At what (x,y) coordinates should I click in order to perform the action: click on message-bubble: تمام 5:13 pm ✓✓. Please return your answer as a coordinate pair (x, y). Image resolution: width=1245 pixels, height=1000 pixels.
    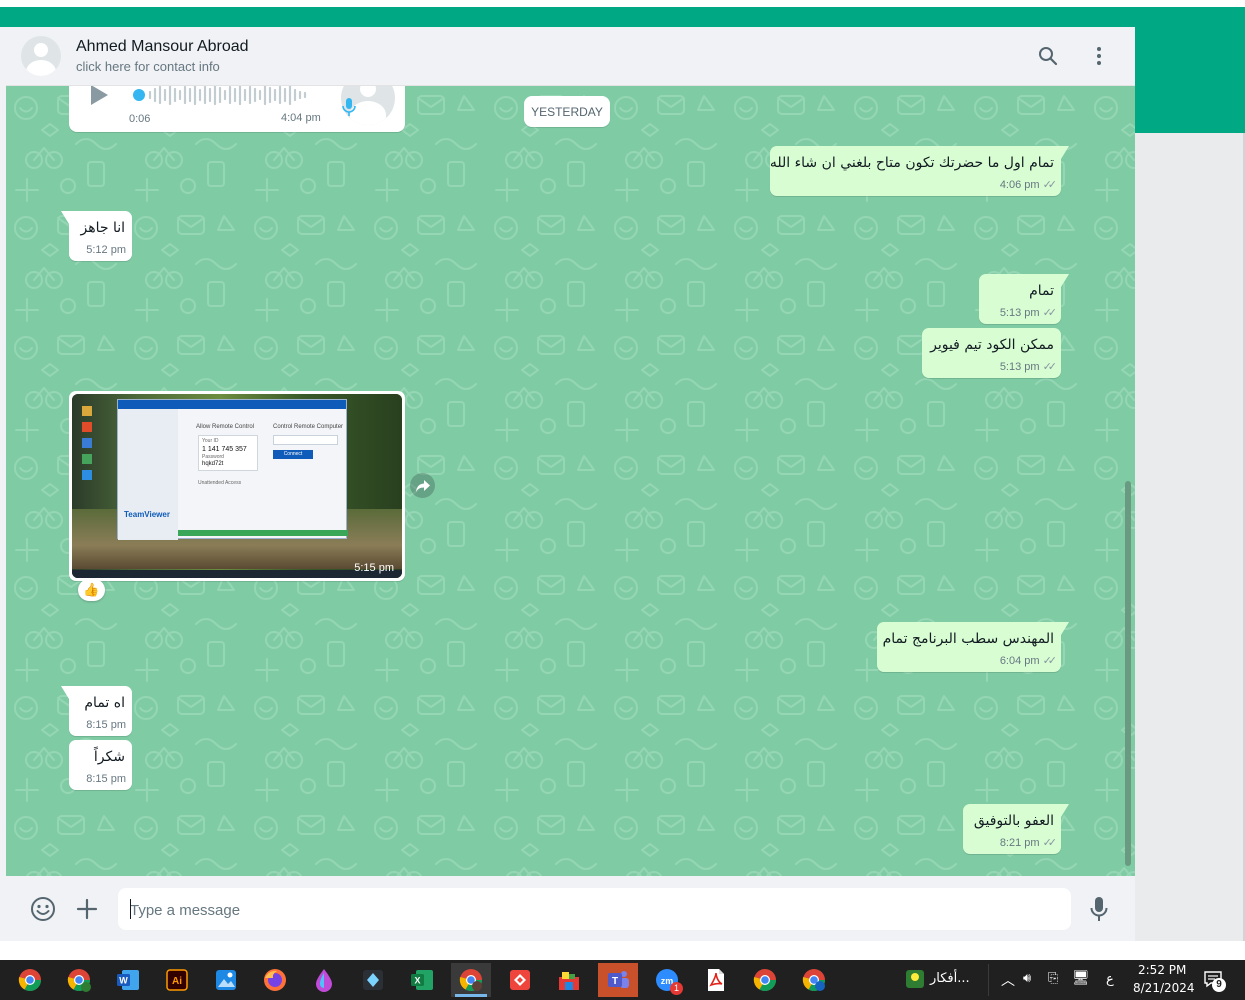
    Looking at the image, I should click on (1024, 299).